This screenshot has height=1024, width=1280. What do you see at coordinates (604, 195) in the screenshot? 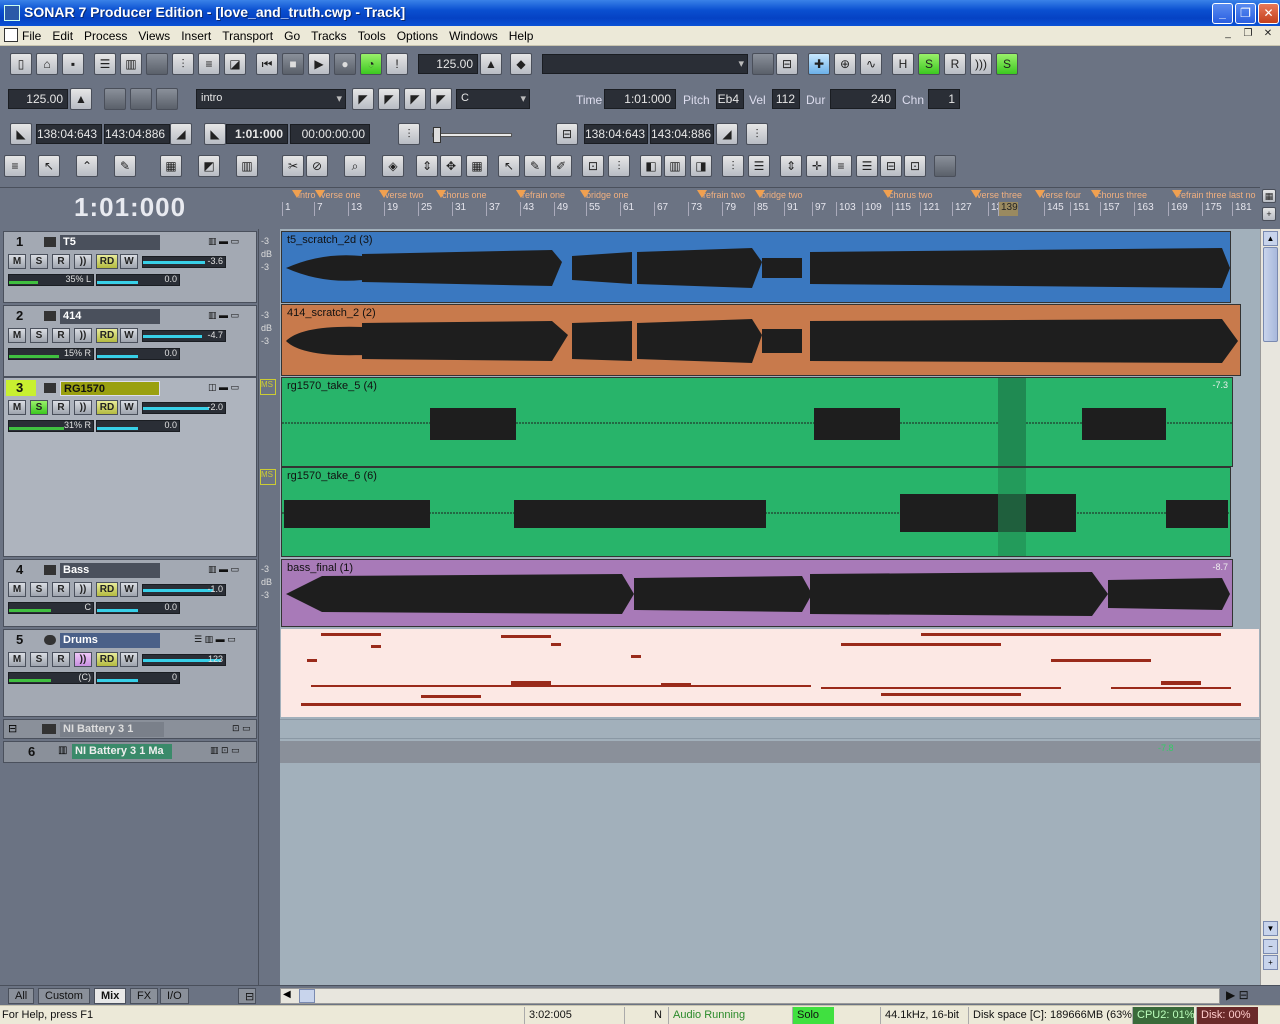
I see `marker: bridge one` at bounding box center [604, 195].